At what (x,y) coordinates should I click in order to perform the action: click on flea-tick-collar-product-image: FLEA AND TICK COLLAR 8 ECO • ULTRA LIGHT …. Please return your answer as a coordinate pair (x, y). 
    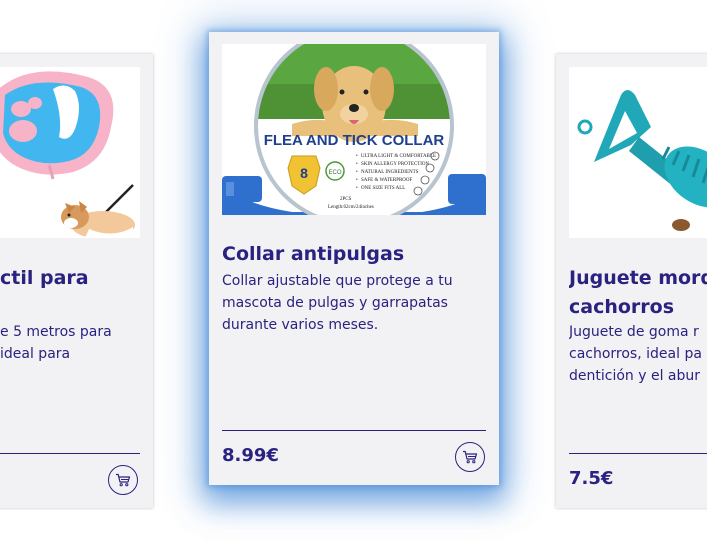
    Looking at the image, I should click on (354, 129).